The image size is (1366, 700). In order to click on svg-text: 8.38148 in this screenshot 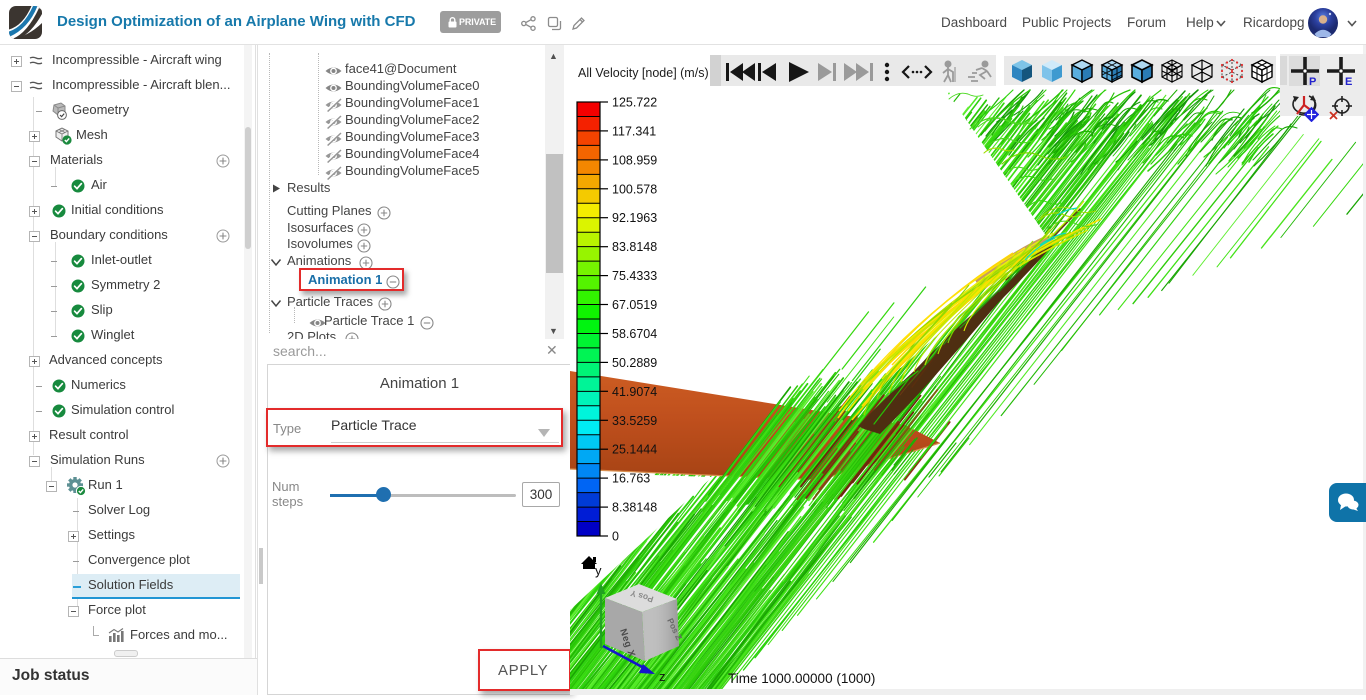, I will do `click(634, 508)`.